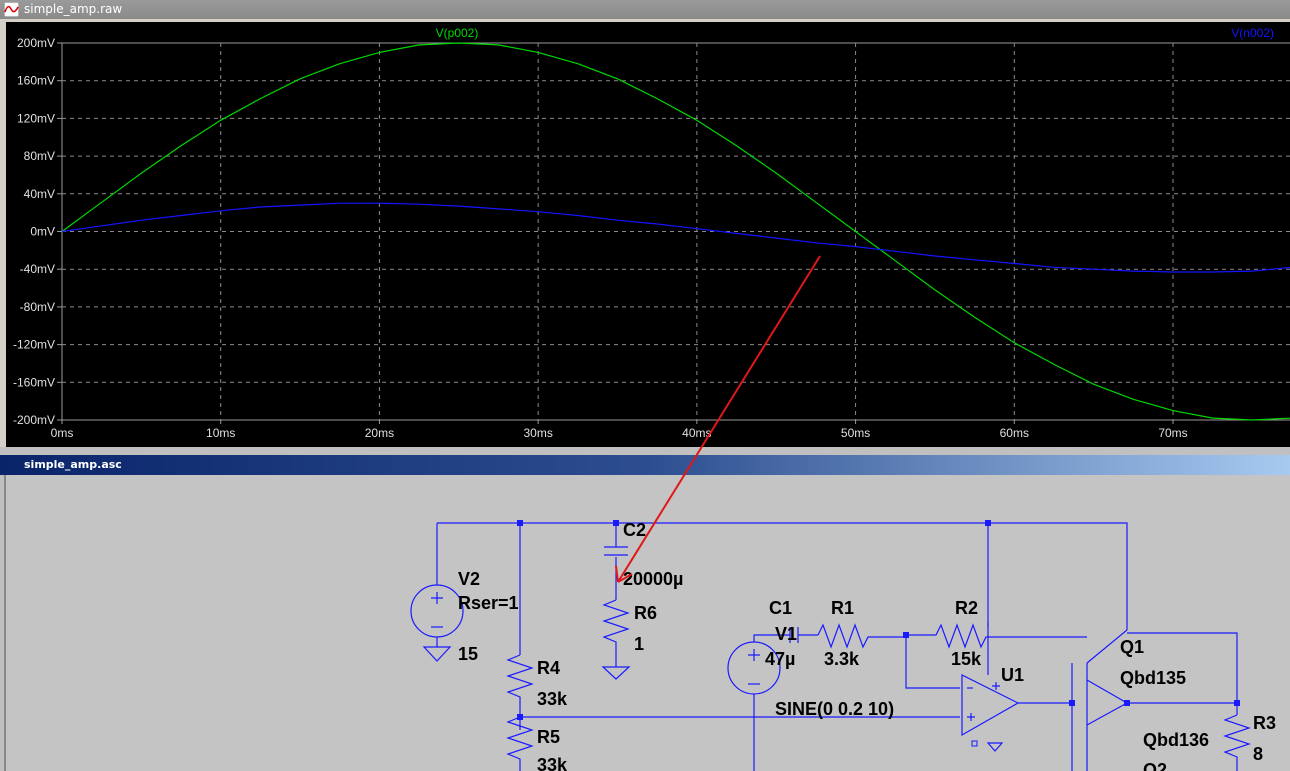 The width and height of the screenshot is (1290, 771). Describe the element at coordinates (1258, 754) in the screenshot. I see `label-r3-value: 8` at that location.